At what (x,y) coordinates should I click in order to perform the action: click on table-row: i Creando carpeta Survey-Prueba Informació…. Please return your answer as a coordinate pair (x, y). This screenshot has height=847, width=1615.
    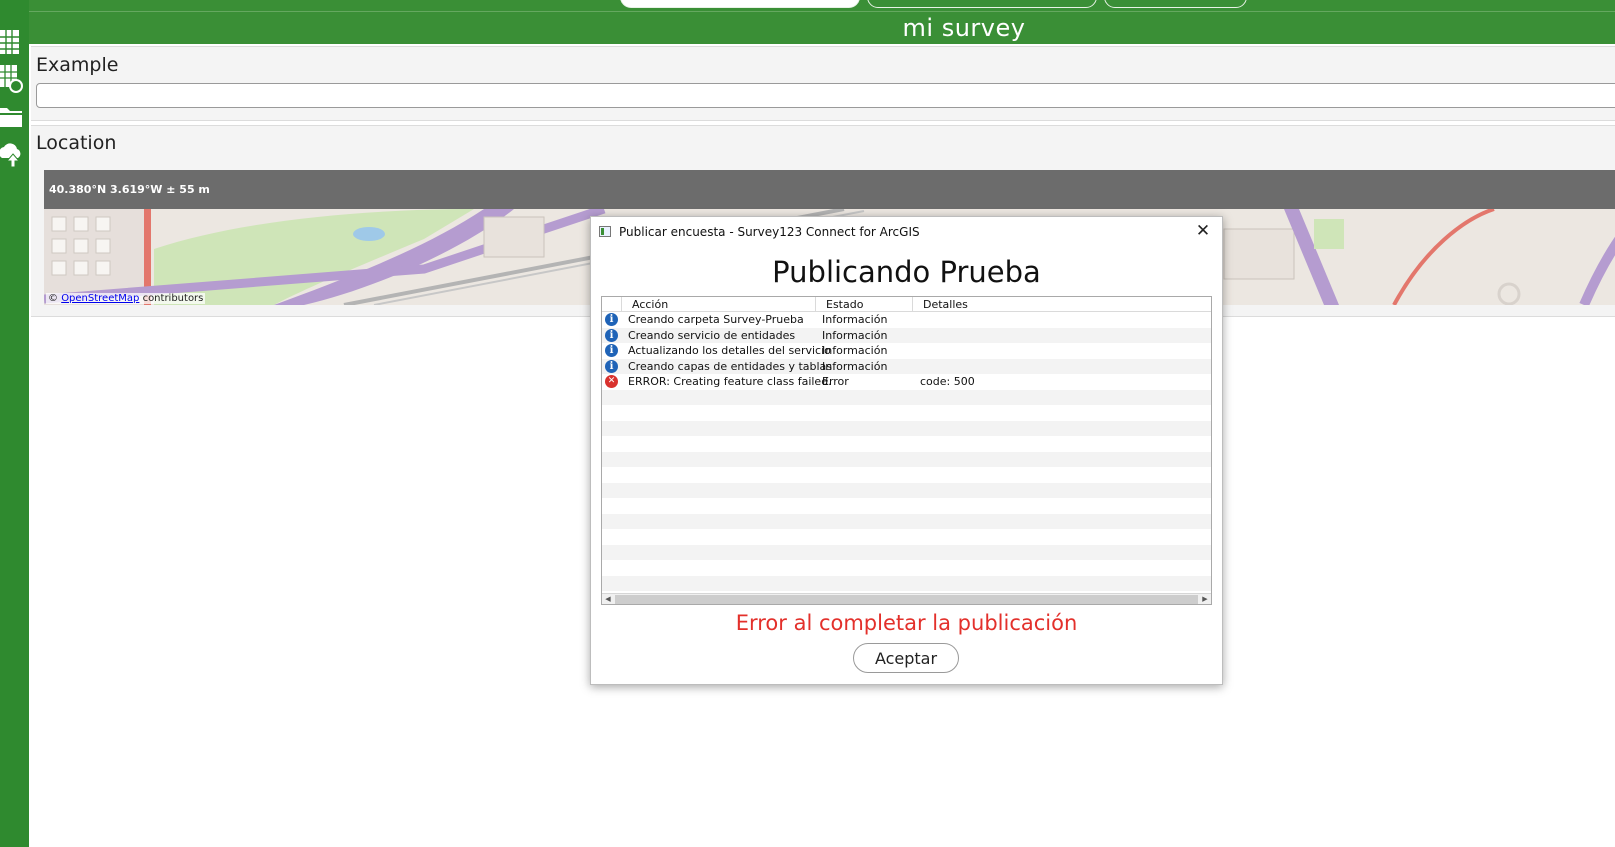
    Looking at the image, I should click on (906, 320).